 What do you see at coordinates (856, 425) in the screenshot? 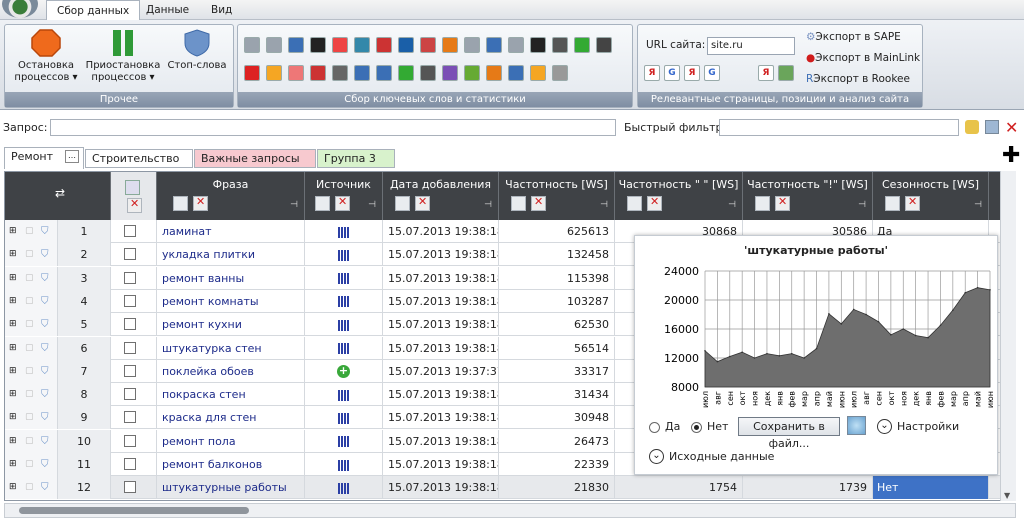
I see `snapshot-icon` at bounding box center [856, 425].